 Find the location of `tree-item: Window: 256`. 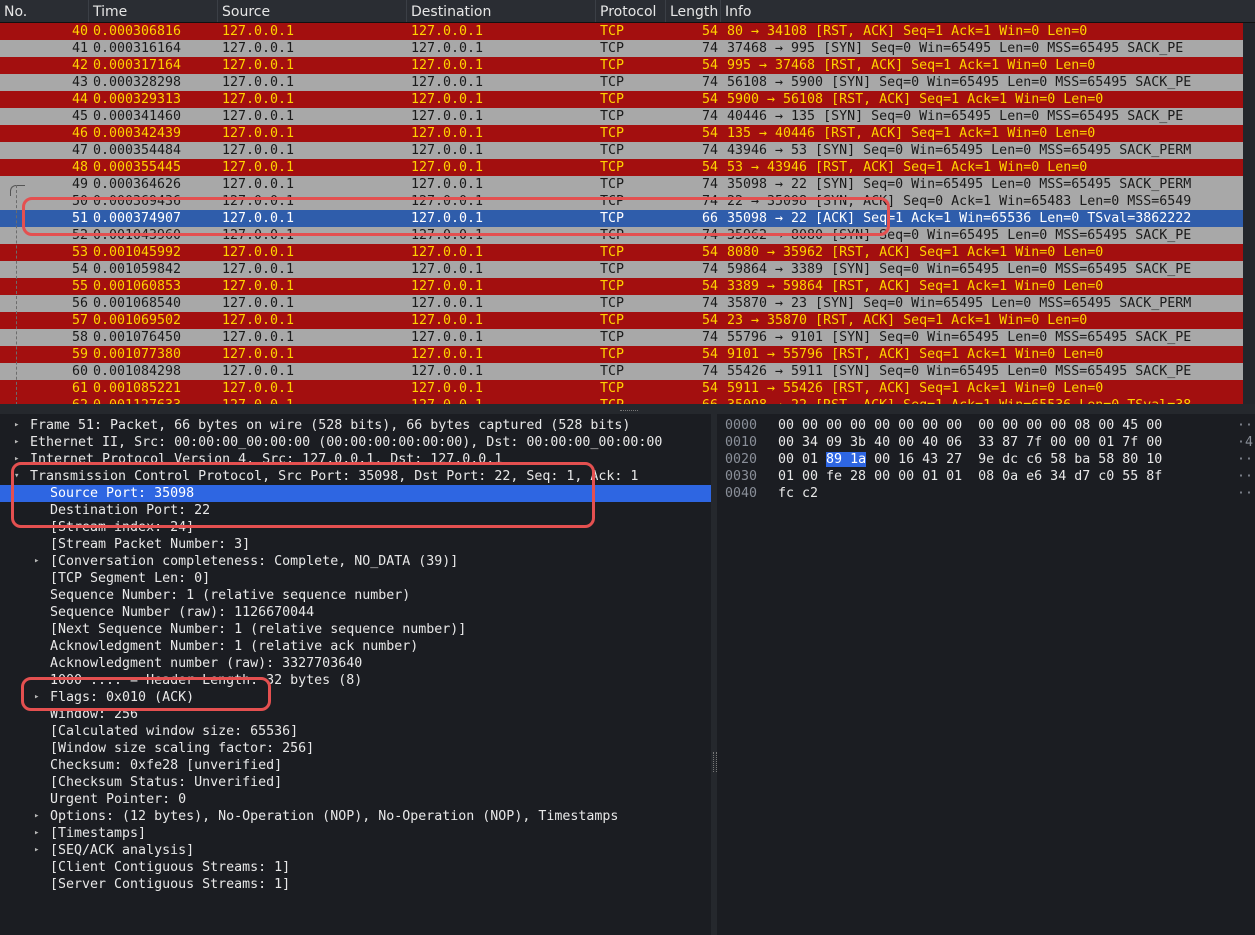

tree-item: Window: 256 is located at coordinates (355, 714).